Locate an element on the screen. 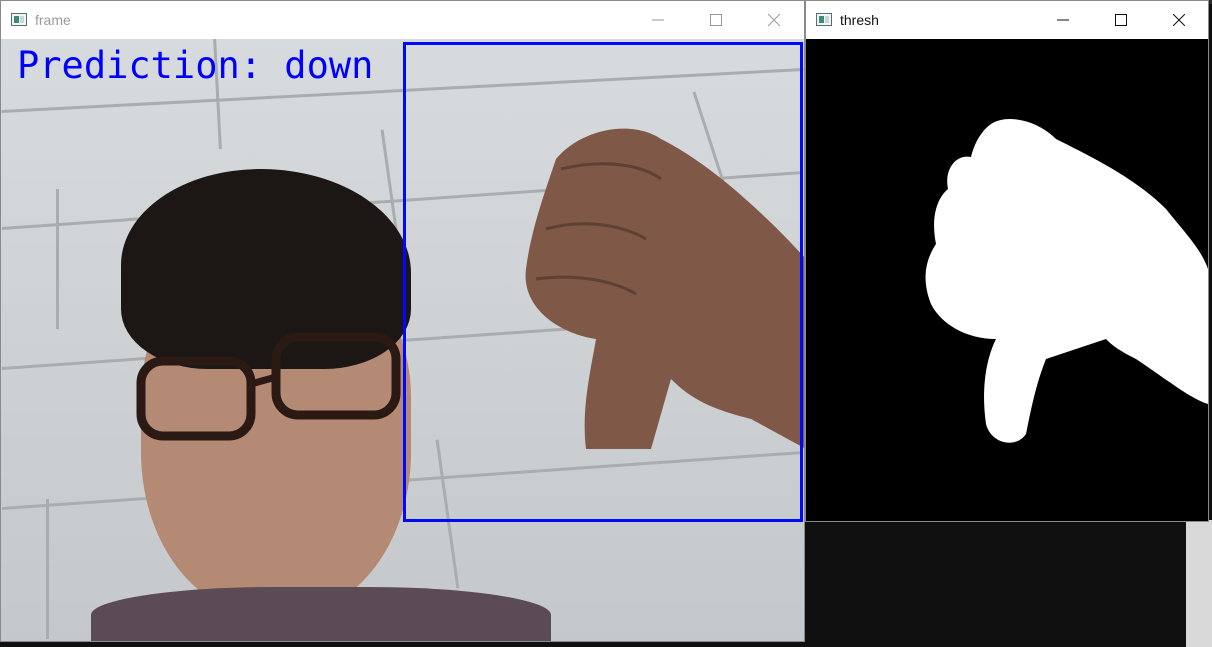 The width and height of the screenshot is (1212, 647). frame-titlebar: frame is located at coordinates (402, 20).